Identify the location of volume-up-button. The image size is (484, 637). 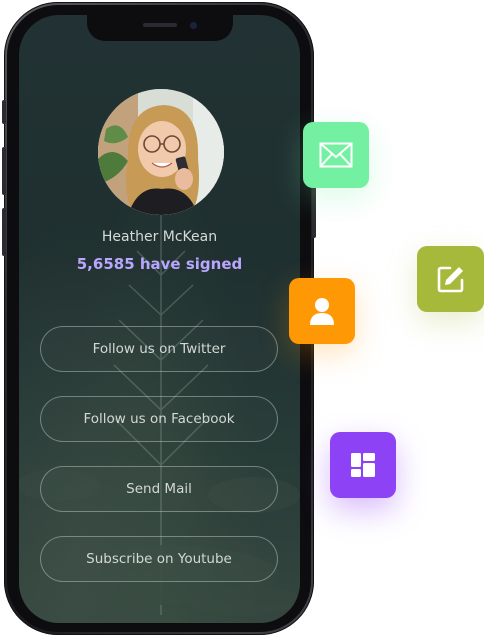
(4, 171).